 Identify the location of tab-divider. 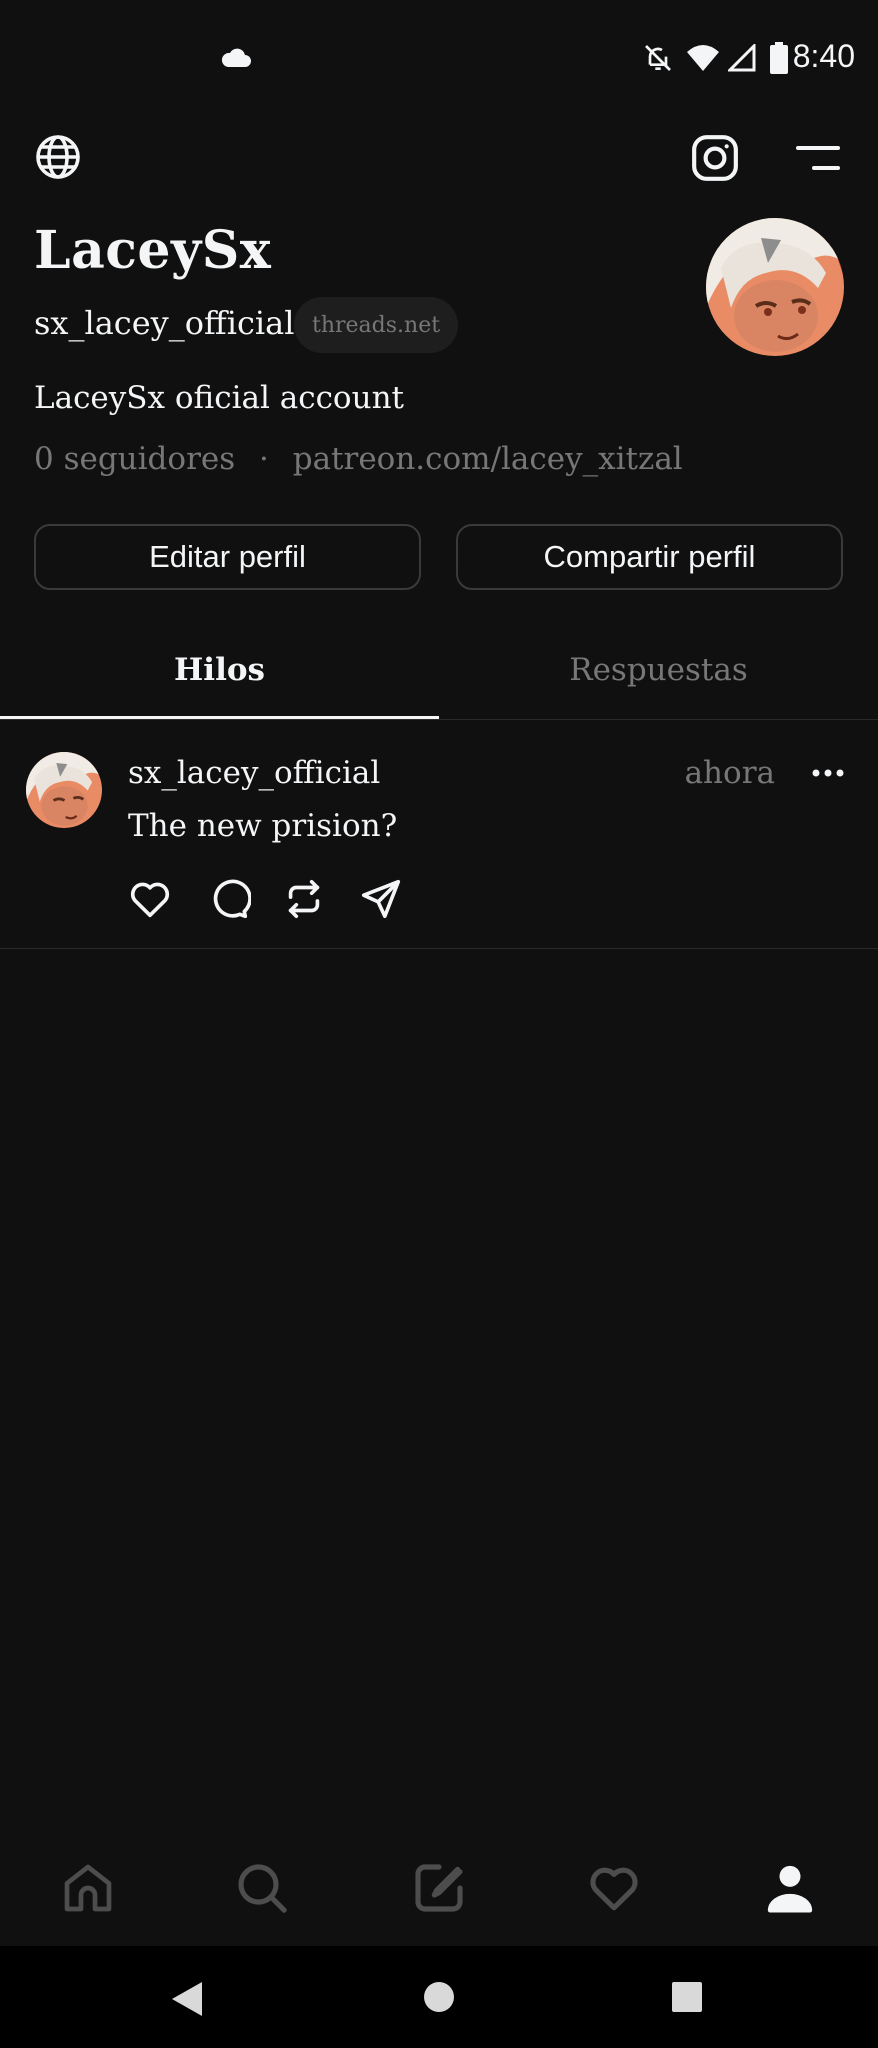
(439, 719).